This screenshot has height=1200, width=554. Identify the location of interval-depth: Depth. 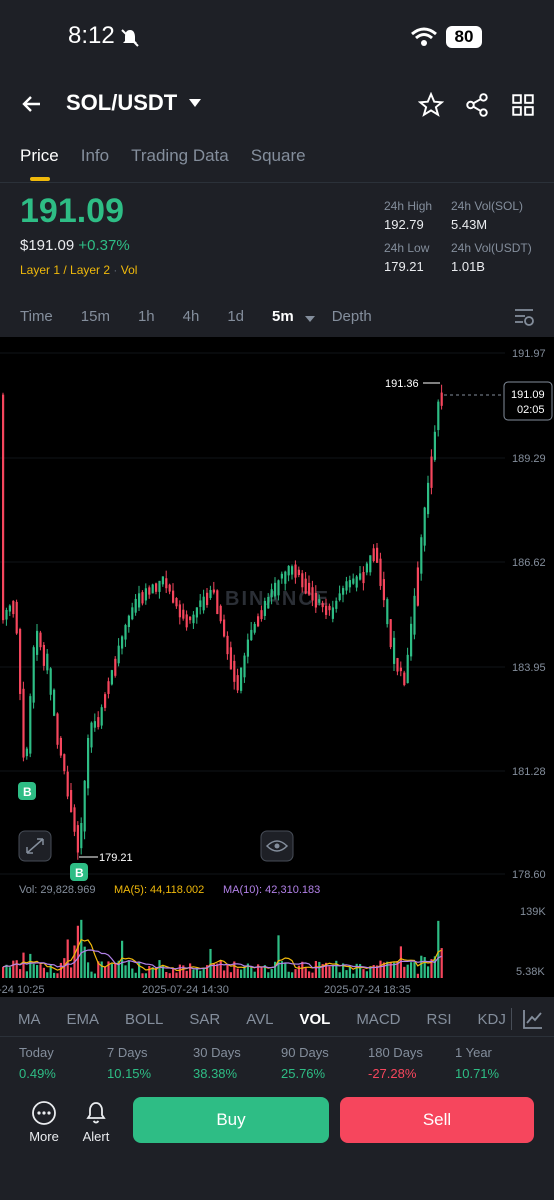
(352, 317).